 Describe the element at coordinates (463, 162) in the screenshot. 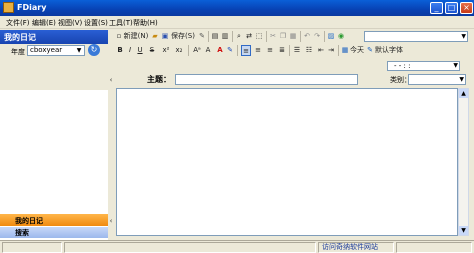

I see `editor-scrollbar: ▲ ▼` at that location.